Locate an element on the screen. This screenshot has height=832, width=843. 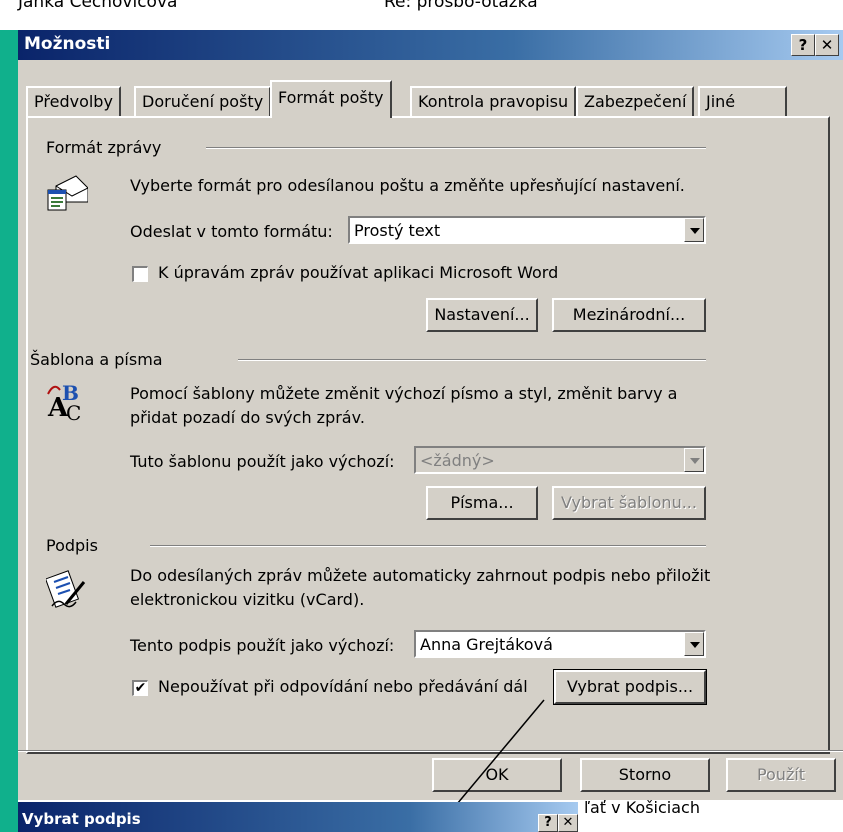
signature-subdialog: Vybrat podpis ? ✕ ľať v Košiciach is located at coordinates (430, 815).